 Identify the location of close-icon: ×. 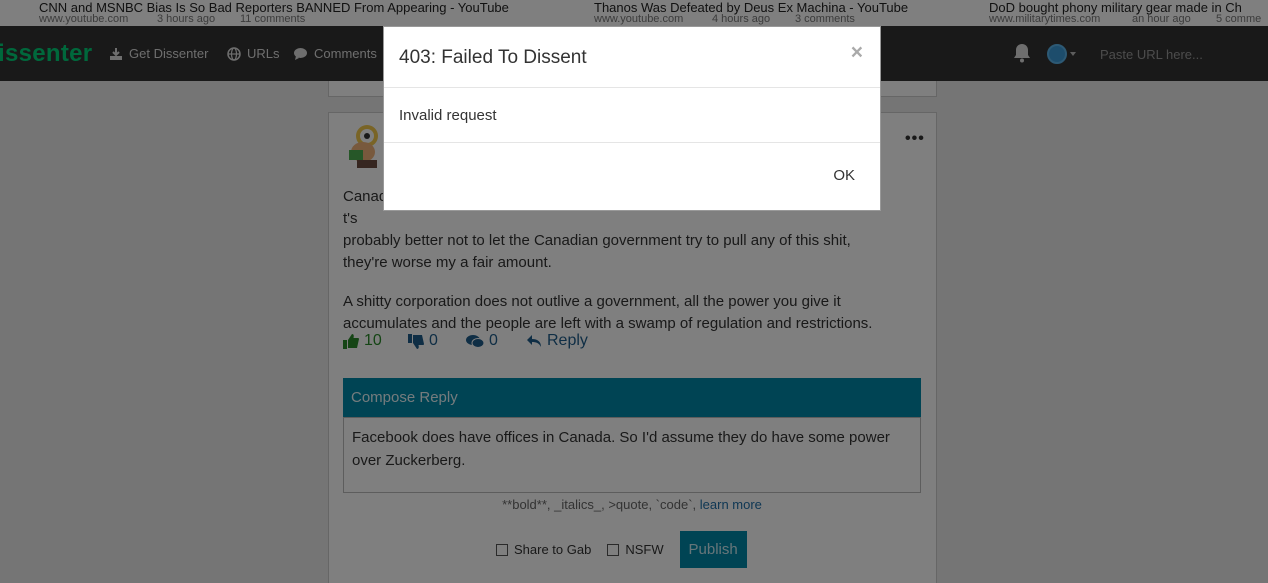
(857, 52).